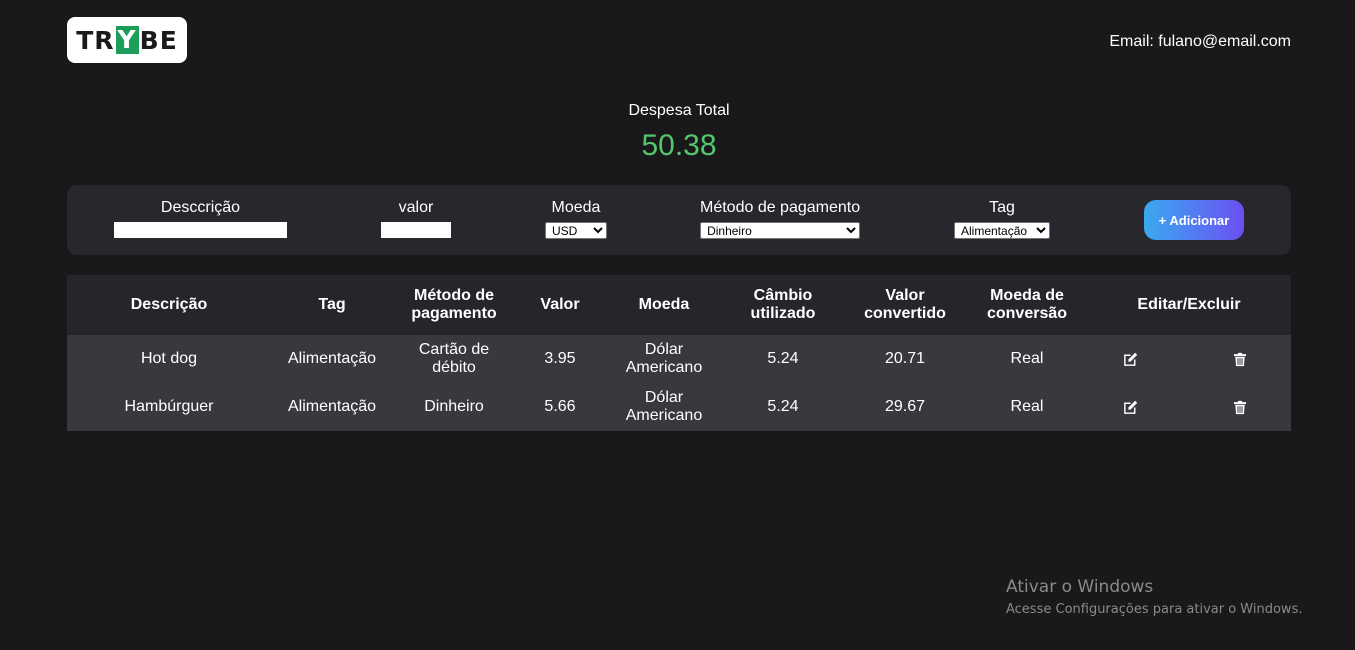 The width and height of the screenshot is (1355, 650). Describe the element at coordinates (200, 218) in the screenshot. I see `description-group: Desccrição` at that location.